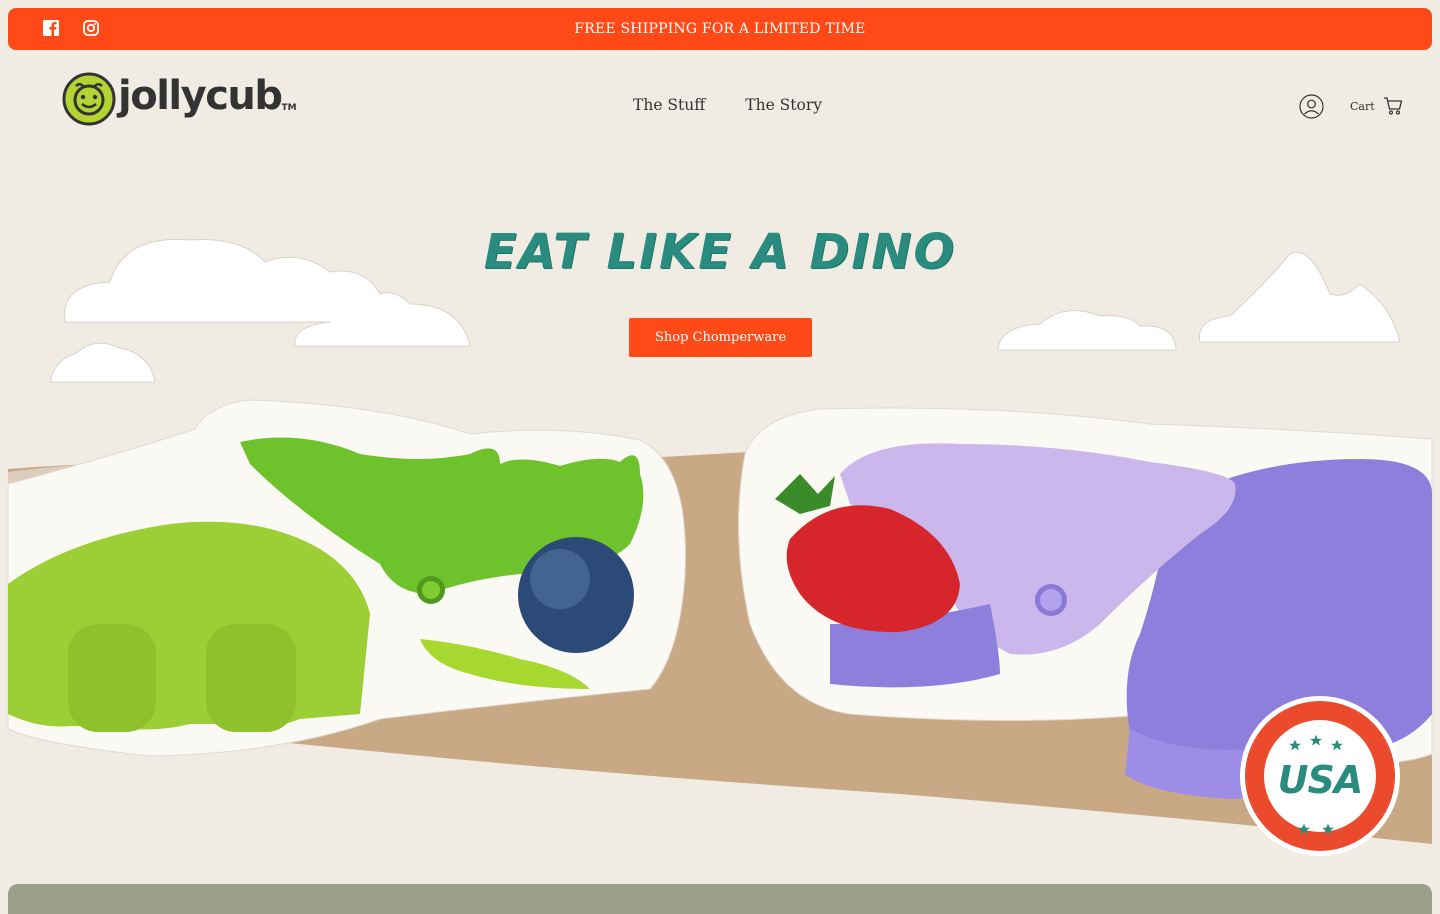  Describe the element at coordinates (51, 28) in the screenshot. I see `facebook-icon` at that location.